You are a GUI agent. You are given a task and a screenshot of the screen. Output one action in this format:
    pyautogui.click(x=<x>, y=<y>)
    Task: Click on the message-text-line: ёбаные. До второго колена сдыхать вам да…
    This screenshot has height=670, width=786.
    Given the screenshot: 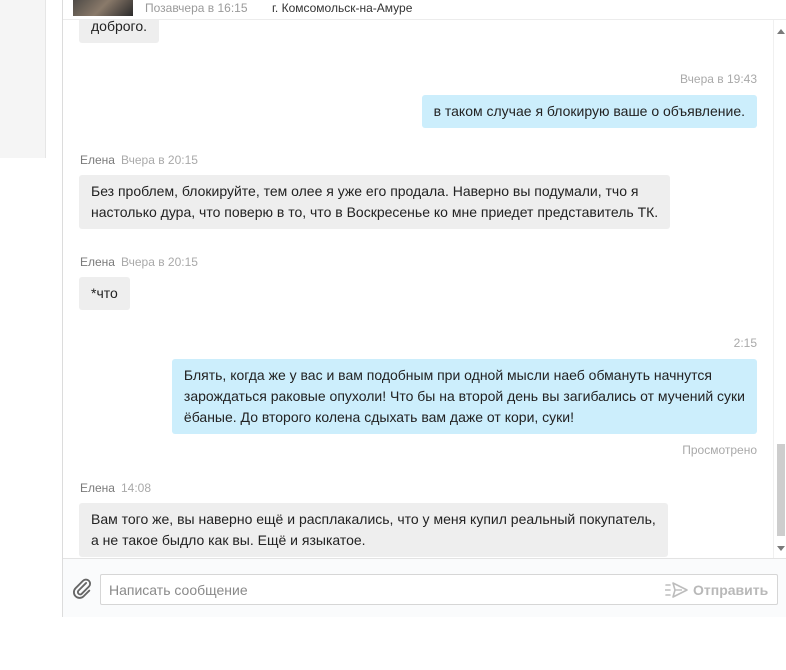 What is the action you would take?
    pyautogui.click(x=379, y=417)
    